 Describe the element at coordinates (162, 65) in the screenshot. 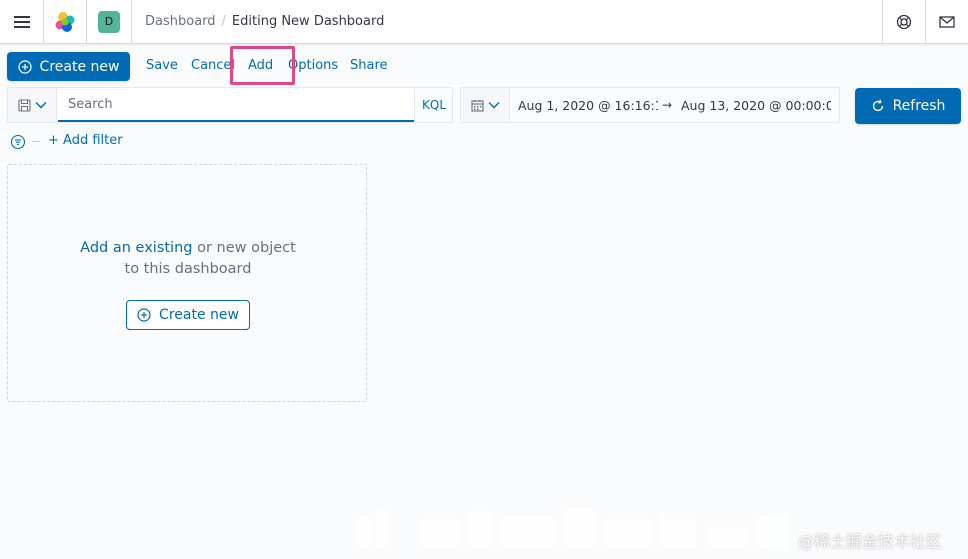

I see `save-link: Save` at that location.